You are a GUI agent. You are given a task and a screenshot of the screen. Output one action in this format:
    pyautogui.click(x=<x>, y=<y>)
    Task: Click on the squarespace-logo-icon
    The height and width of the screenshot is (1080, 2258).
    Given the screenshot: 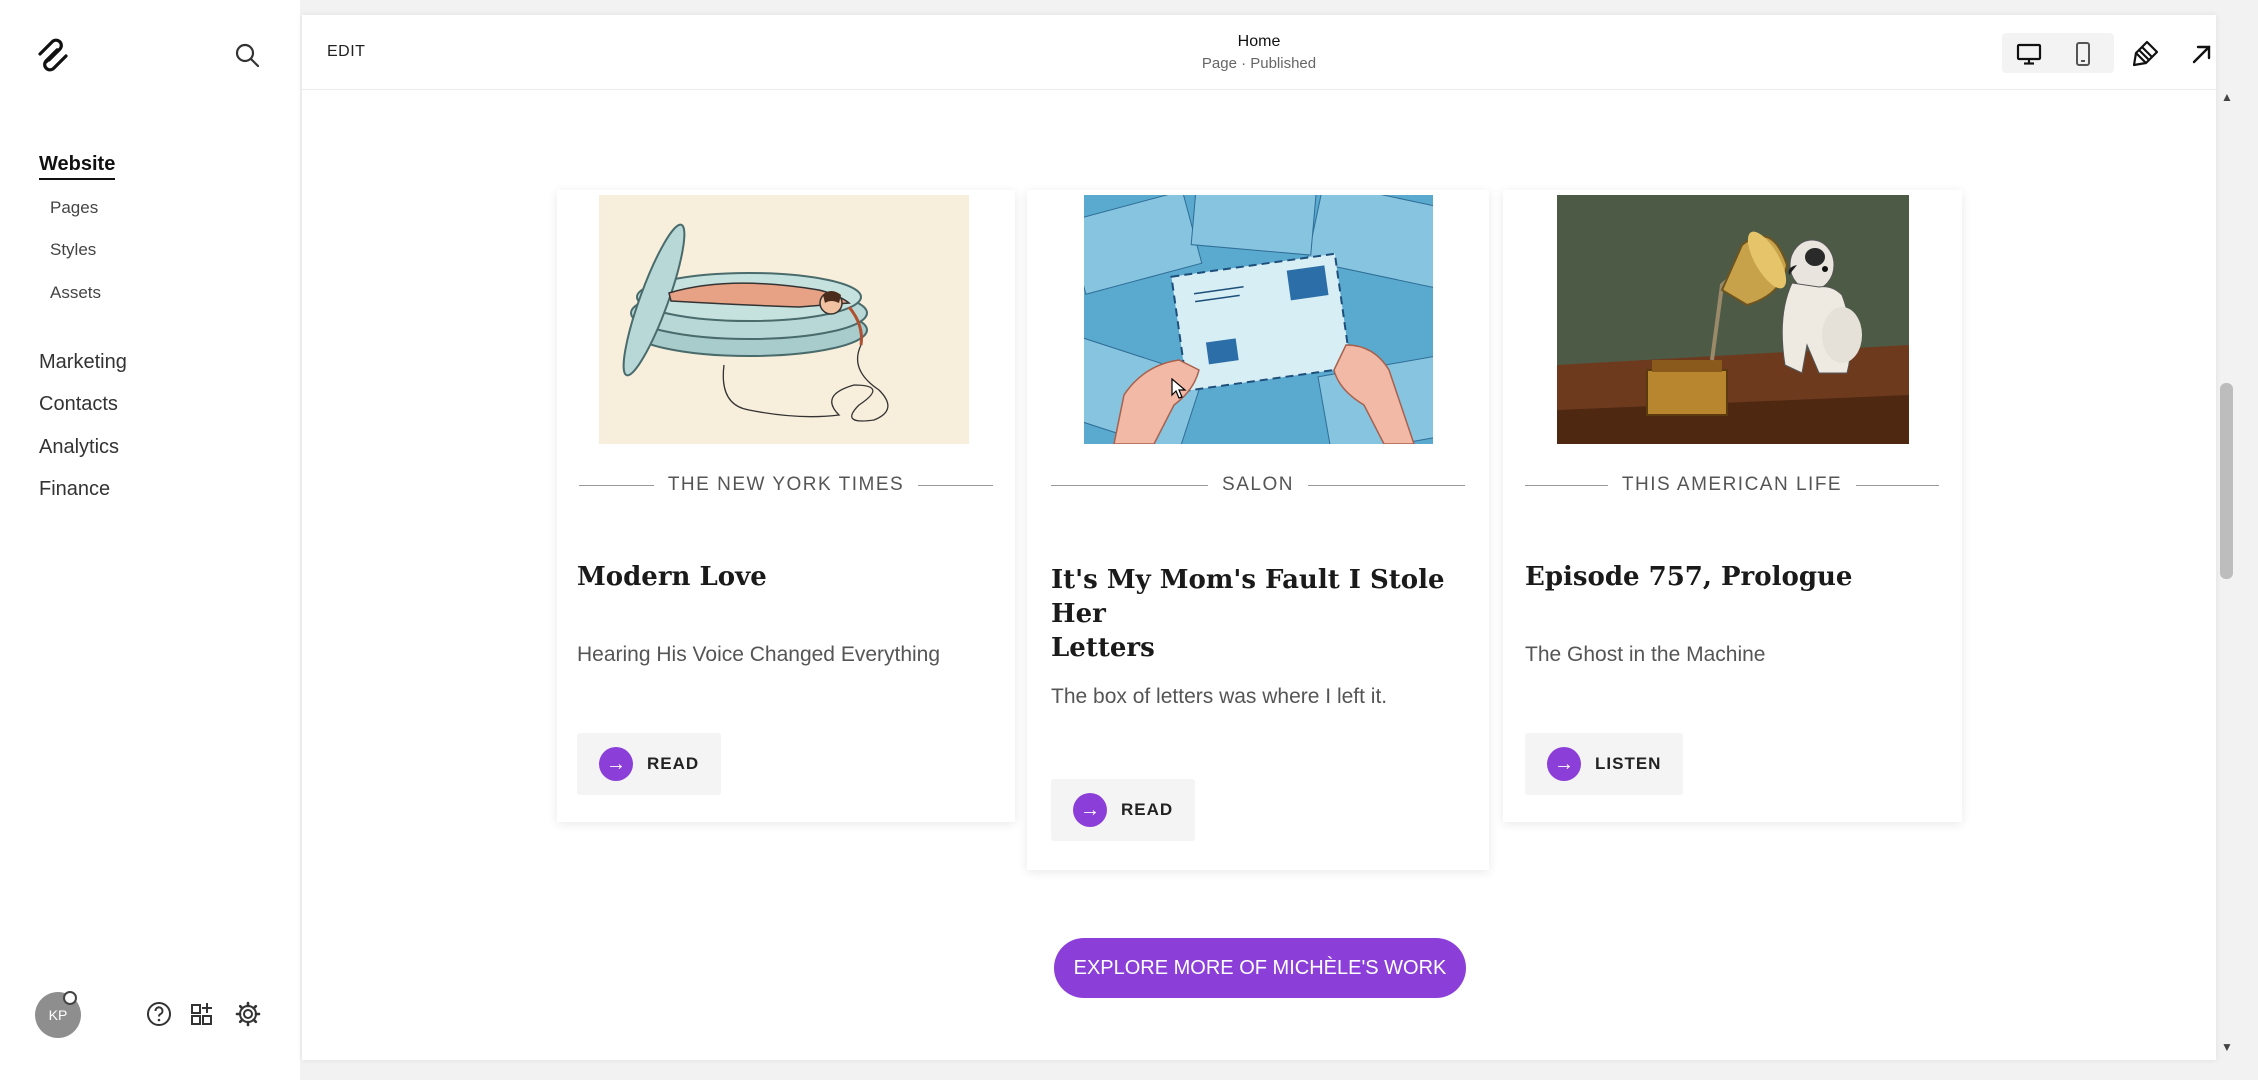 What is the action you would take?
    pyautogui.click(x=53, y=55)
    